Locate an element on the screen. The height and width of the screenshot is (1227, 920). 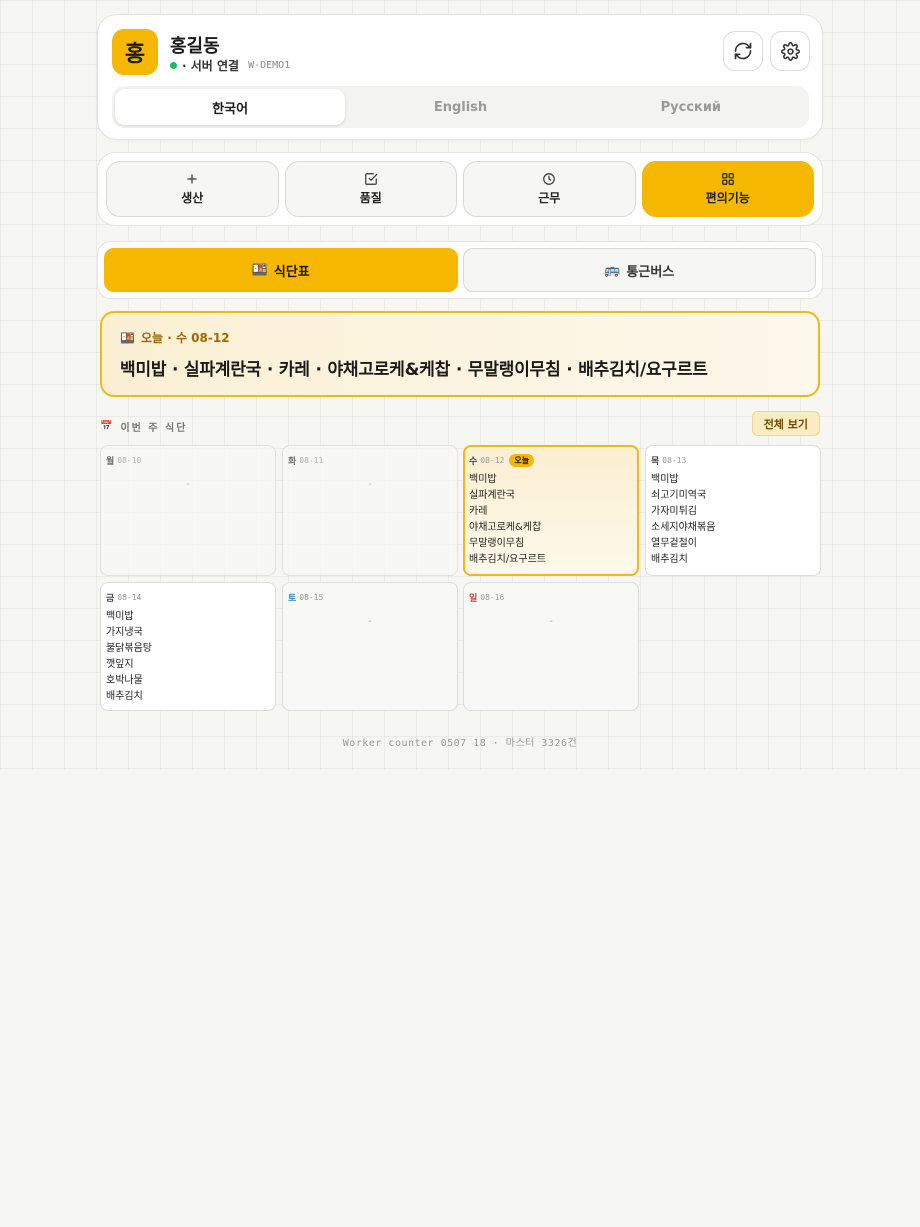
day-card-fri: 금 08-14 백미밥 가지냉국 불닭볶음탕 깻잎지 호박나물 배추김치 is located at coordinates (188, 646).